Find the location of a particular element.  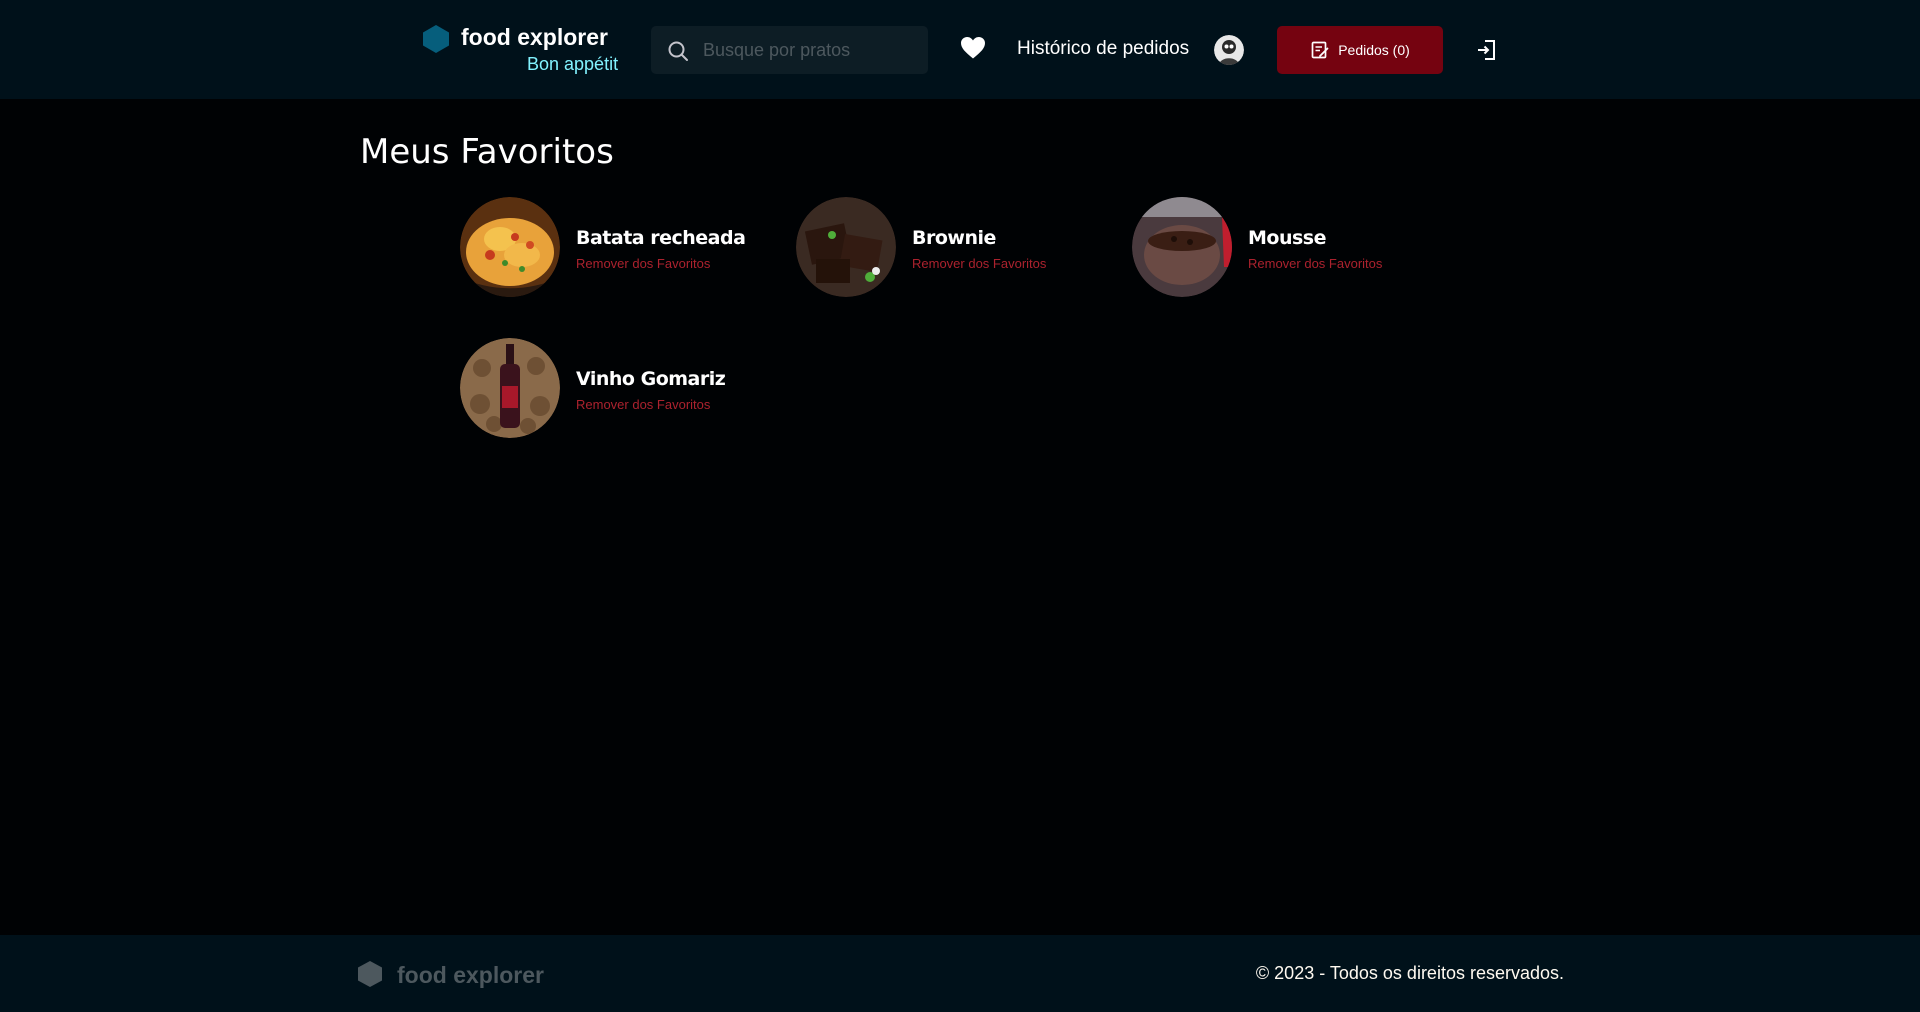

dish-name: Brownie is located at coordinates (954, 238).